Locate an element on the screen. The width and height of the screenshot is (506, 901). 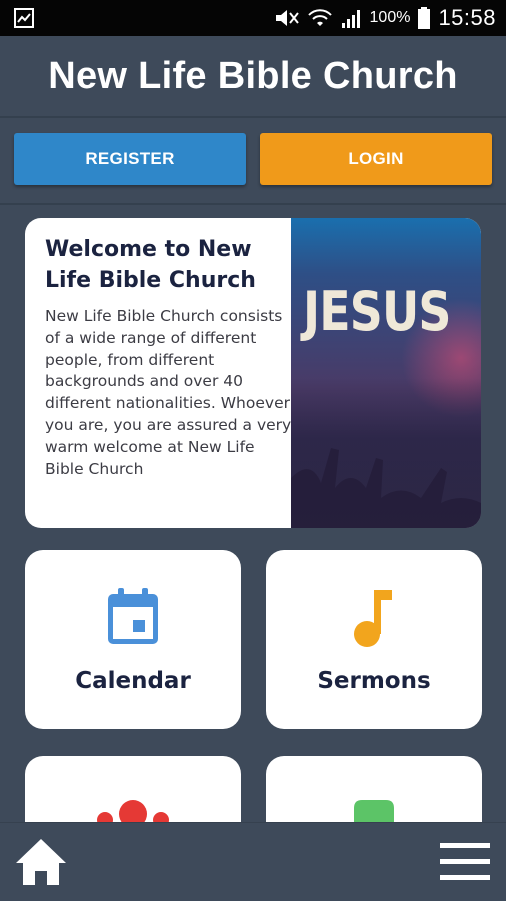
bottom-nav is located at coordinates (253, 861).